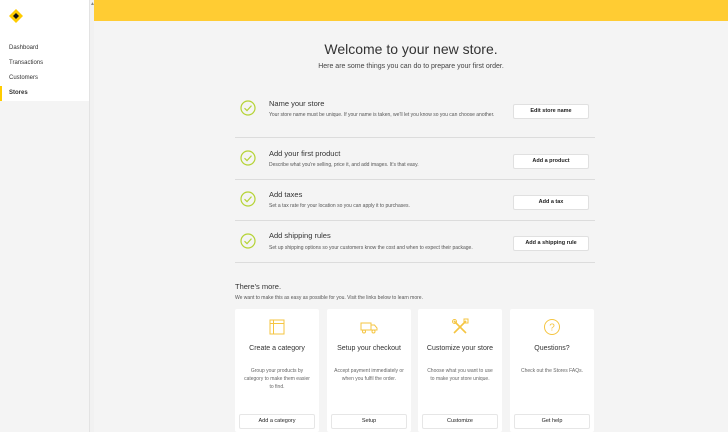 The image size is (728, 432). I want to click on tools-icon, so click(460, 326).